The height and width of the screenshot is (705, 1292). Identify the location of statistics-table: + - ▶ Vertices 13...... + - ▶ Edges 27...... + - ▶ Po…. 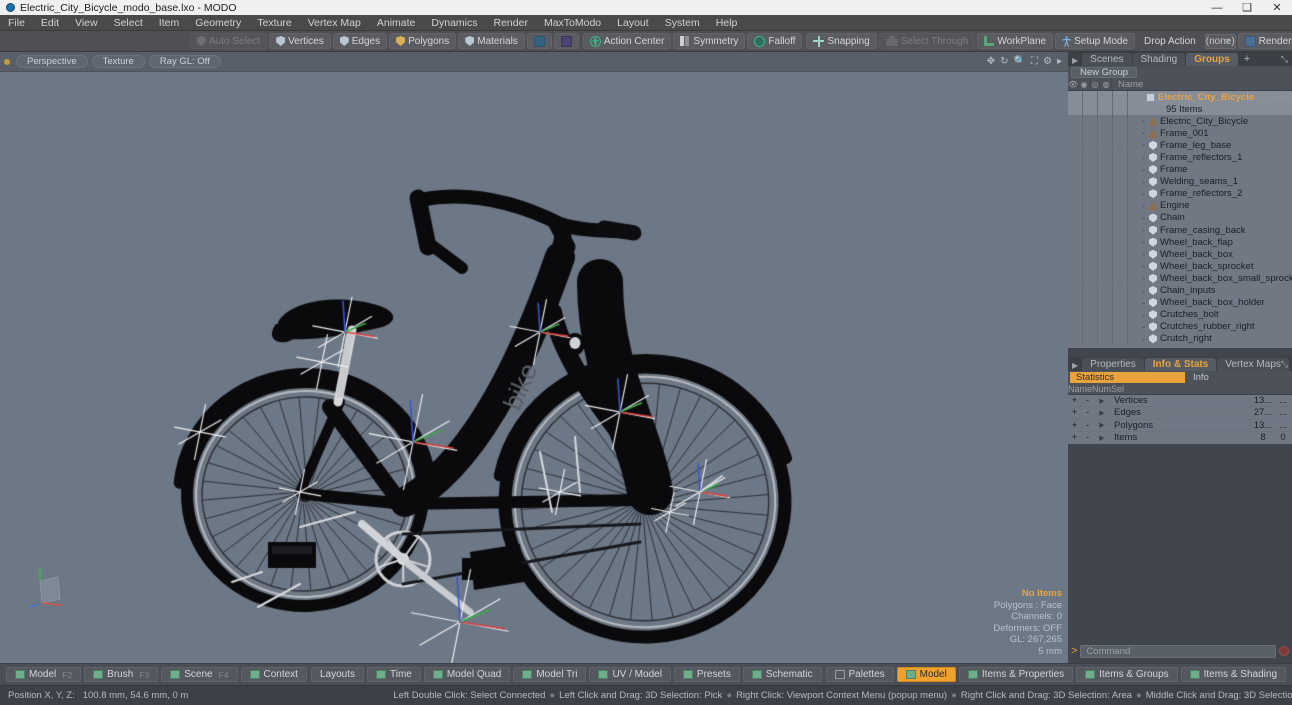
(1180, 420).